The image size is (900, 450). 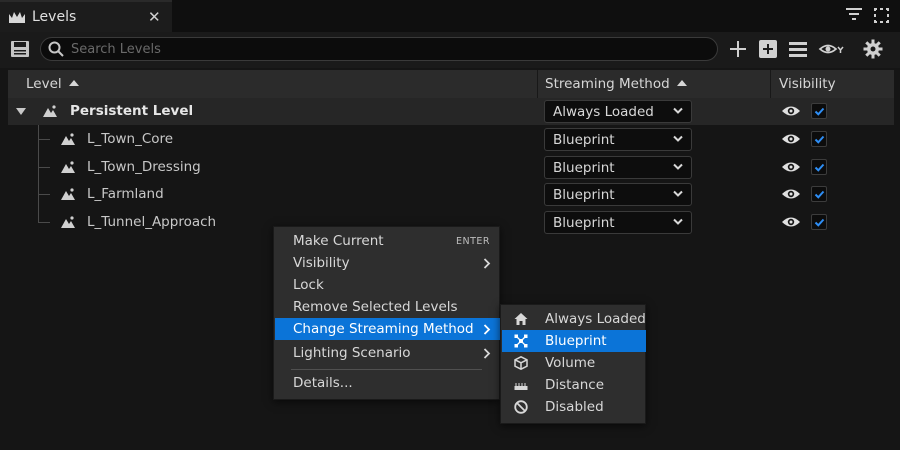 I want to click on save-icon, so click(x=20, y=49).